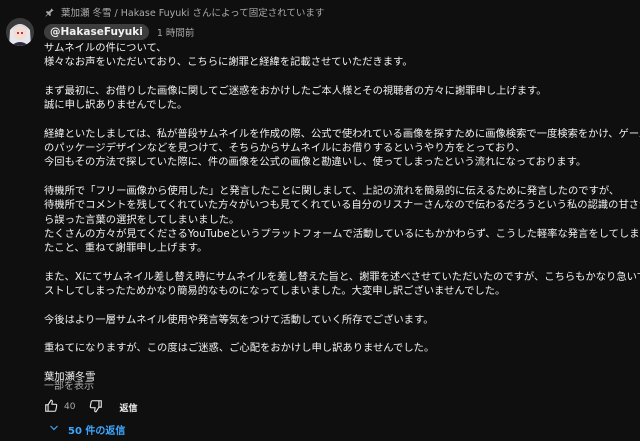 The image size is (640, 441). What do you see at coordinates (54, 429) in the screenshot?
I see `chevron-down-icon` at bounding box center [54, 429].